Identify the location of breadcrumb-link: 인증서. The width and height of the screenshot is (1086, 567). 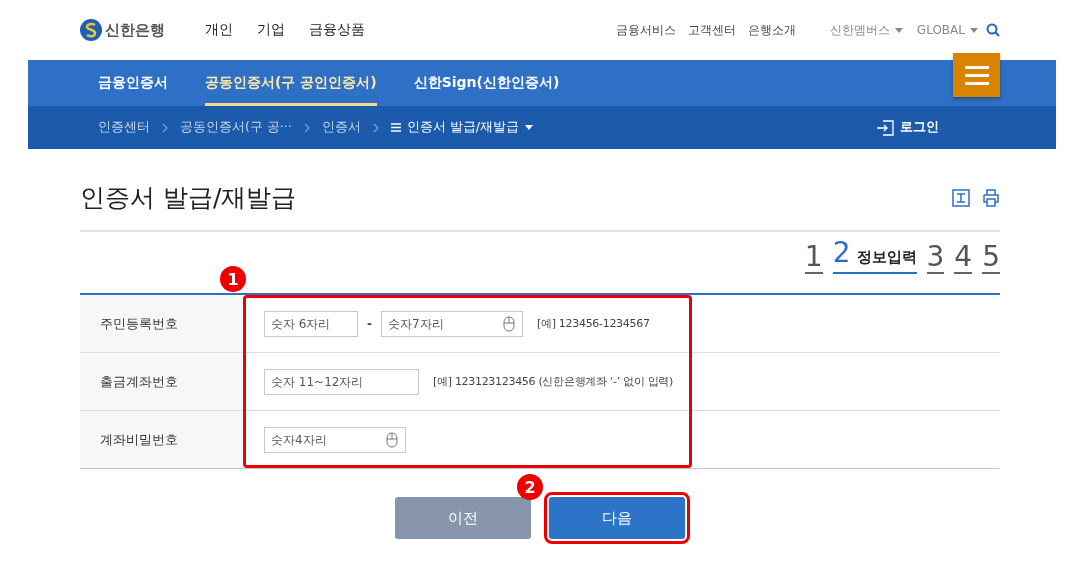
(341, 127).